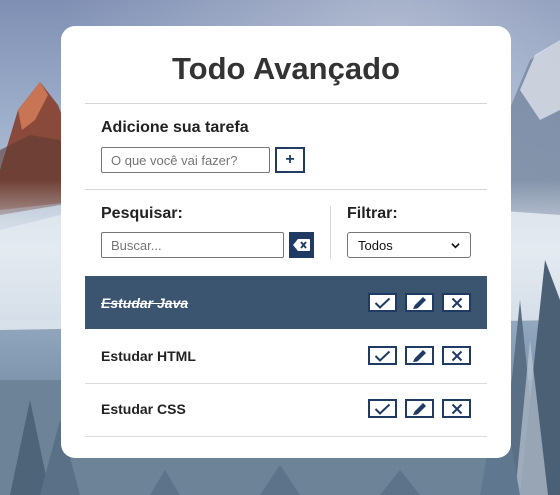 This screenshot has width=560, height=495. I want to click on filter-label: Filtrar:, so click(372, 213).